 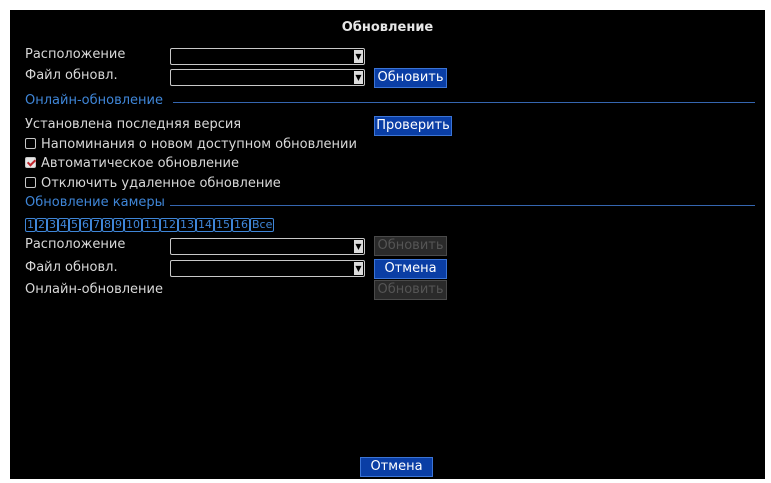 I want to click on channel-button-7: 7, so click(x=96, y=225).